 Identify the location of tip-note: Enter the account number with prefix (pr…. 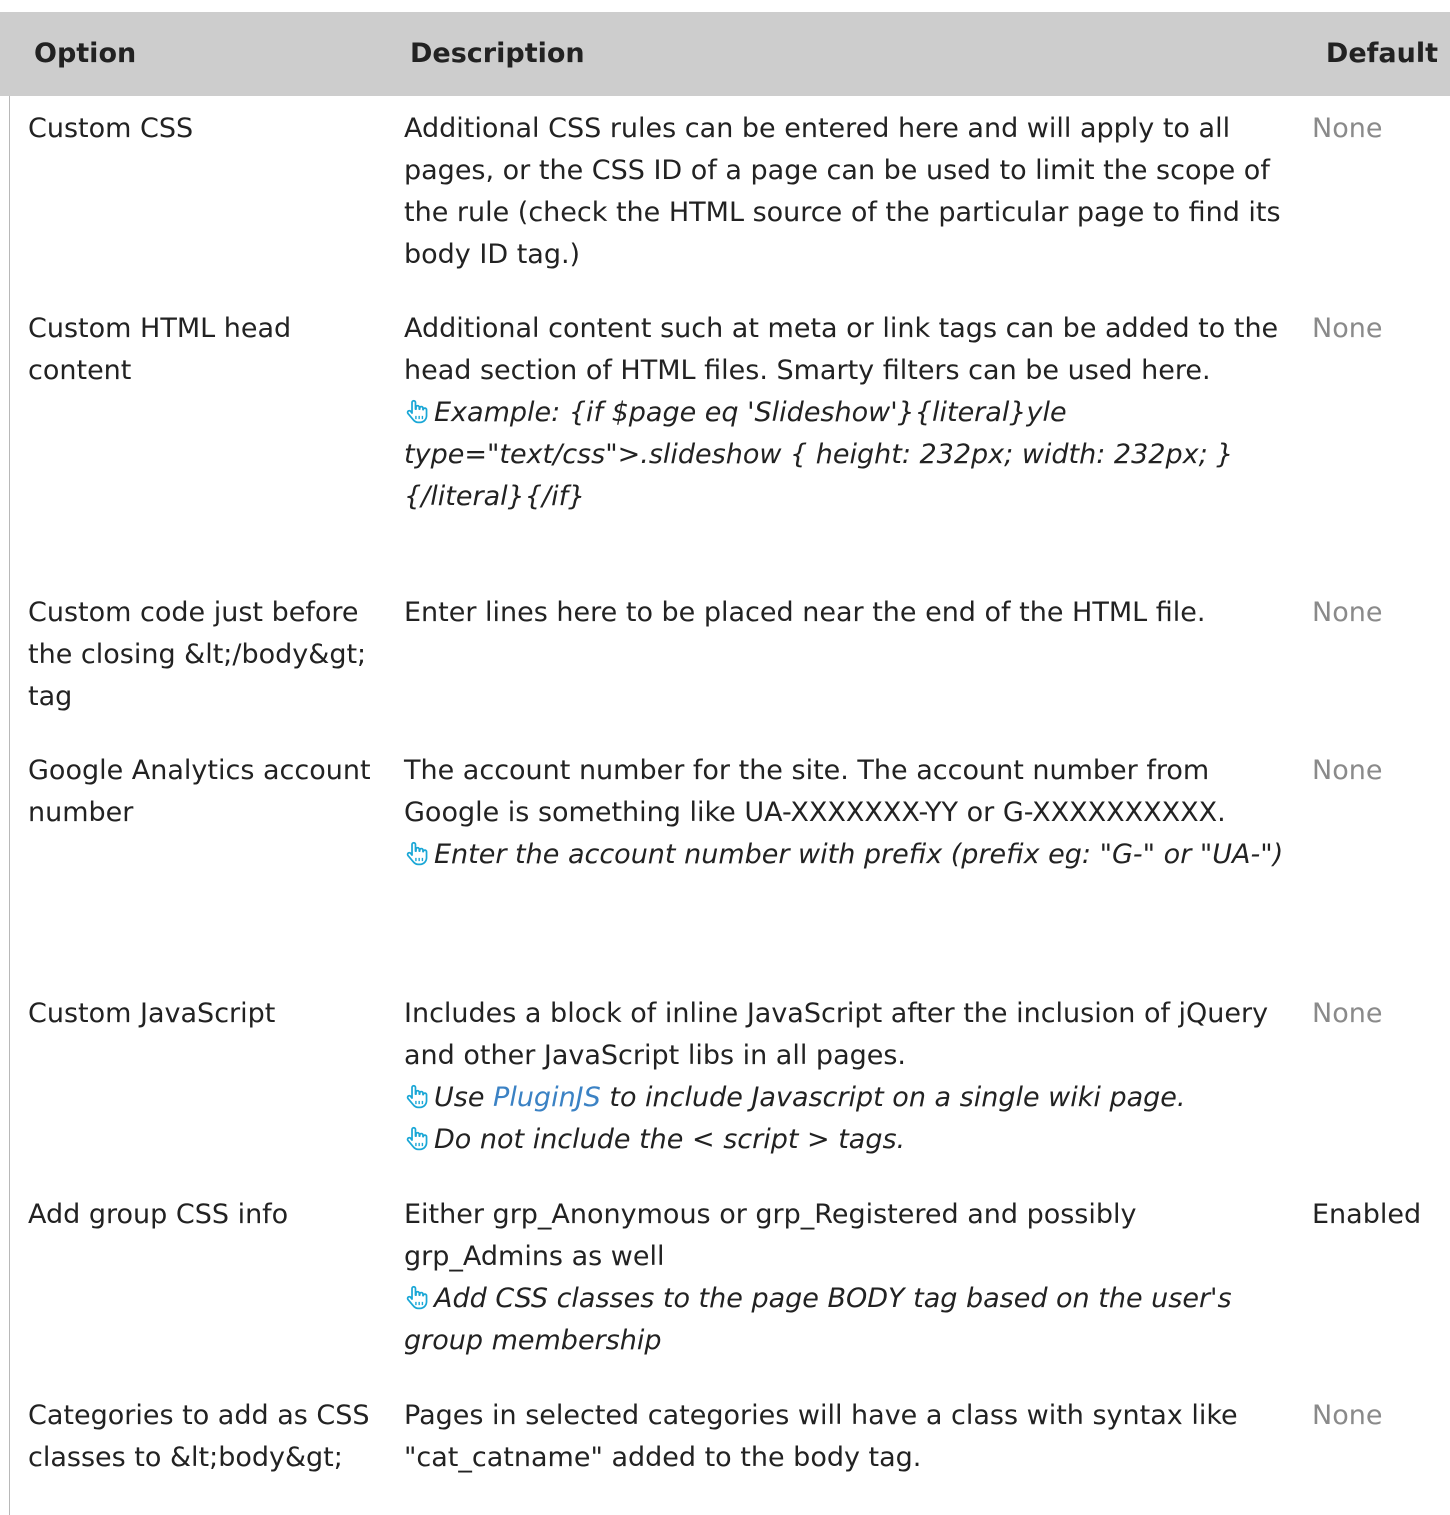
(853, 855).